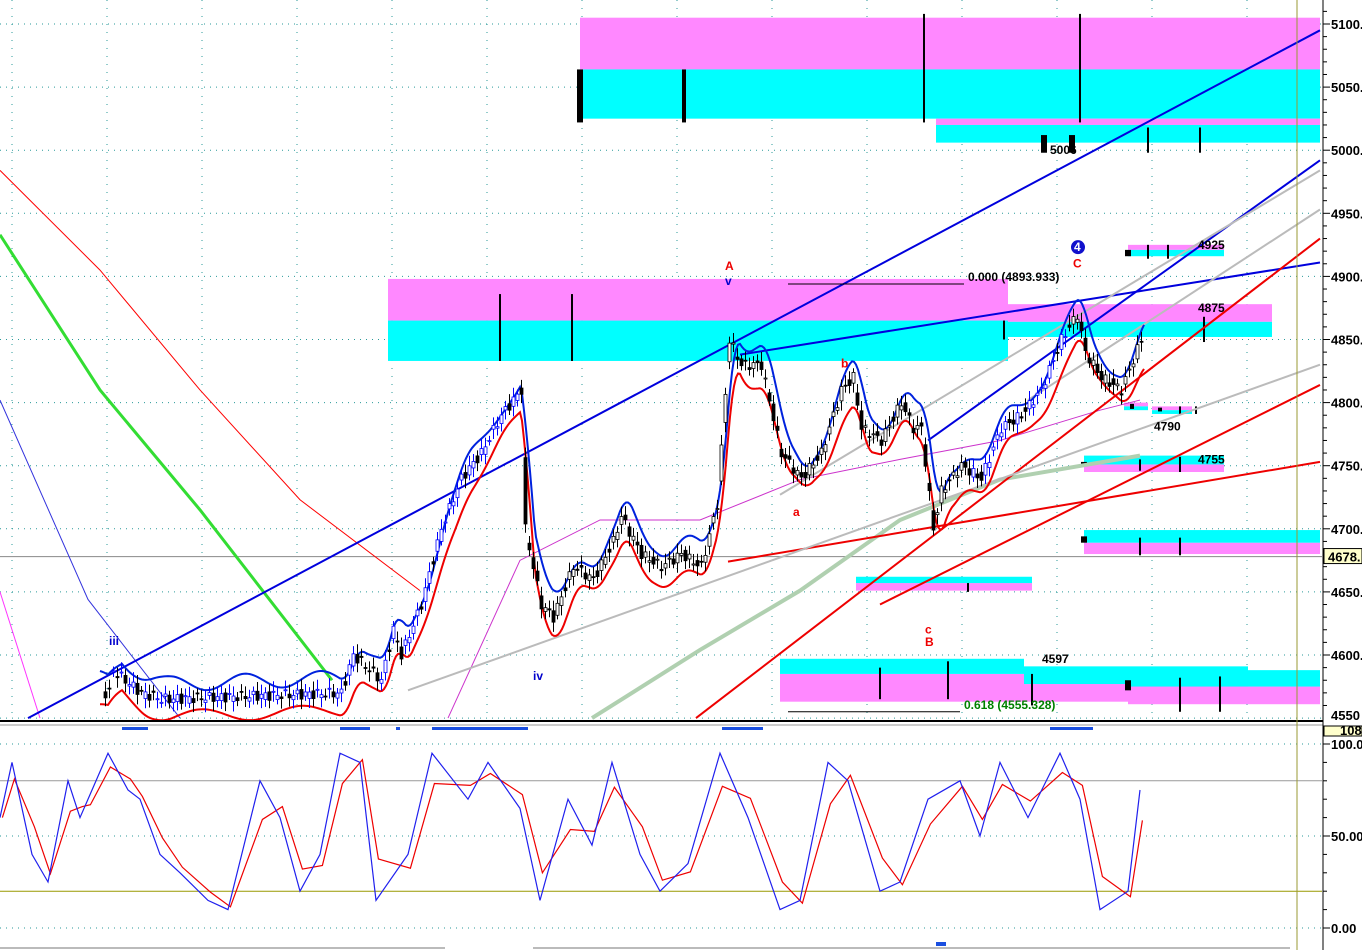  What do you see at coordinates (1346, 87) in the screenshot?
I see `price-tick-label: 5050.` at bounding box center [1346, 87].